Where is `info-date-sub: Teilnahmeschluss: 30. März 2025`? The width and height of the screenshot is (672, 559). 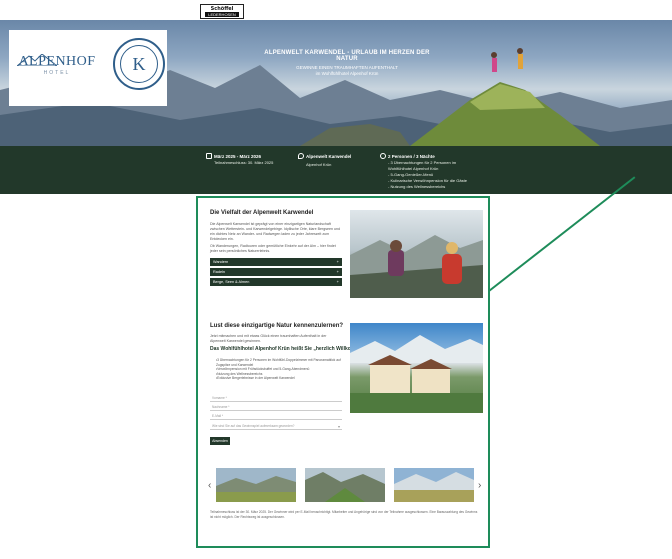
info-date-sub: Teilnahmeschluss: 30. März 2025 is located at coordinates (244, 162).